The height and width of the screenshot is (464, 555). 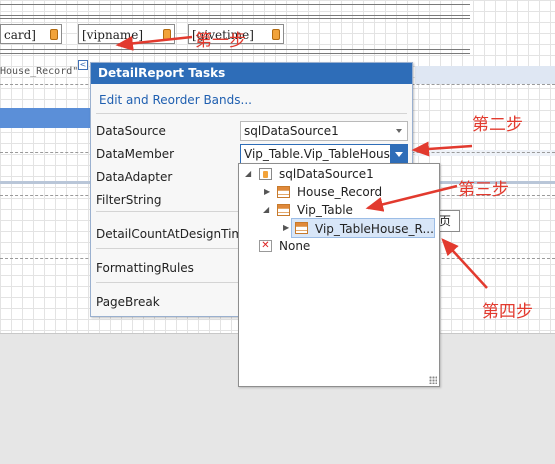 I want to click on field-vipname: [vipname], so click(x=126, y=34).